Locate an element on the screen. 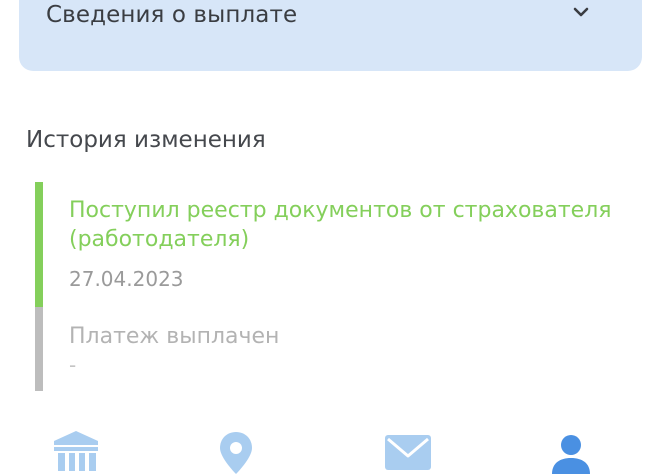 This screenshot has width=660, height=476. tab-location is located at coordinates (248, 453).